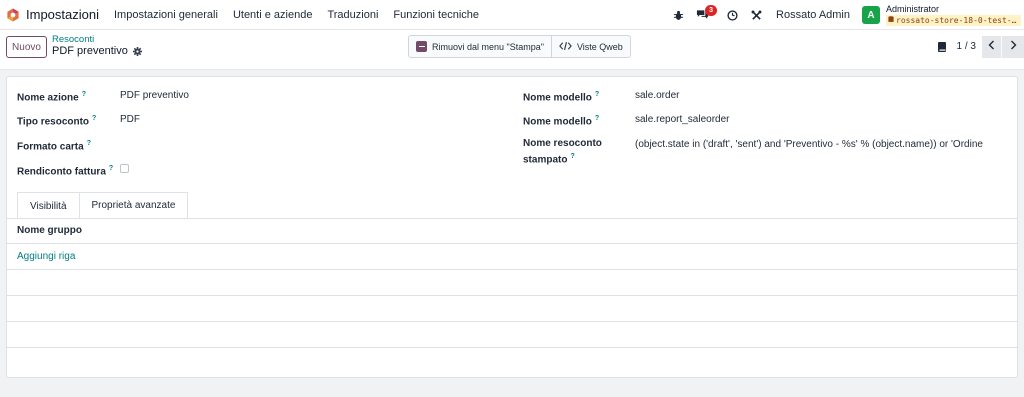 The image size is (1024, 397). Describe the element at coordinates (682, 119) in the screenshot. I see `template-name-field: sale.report_saleorder` at that location.